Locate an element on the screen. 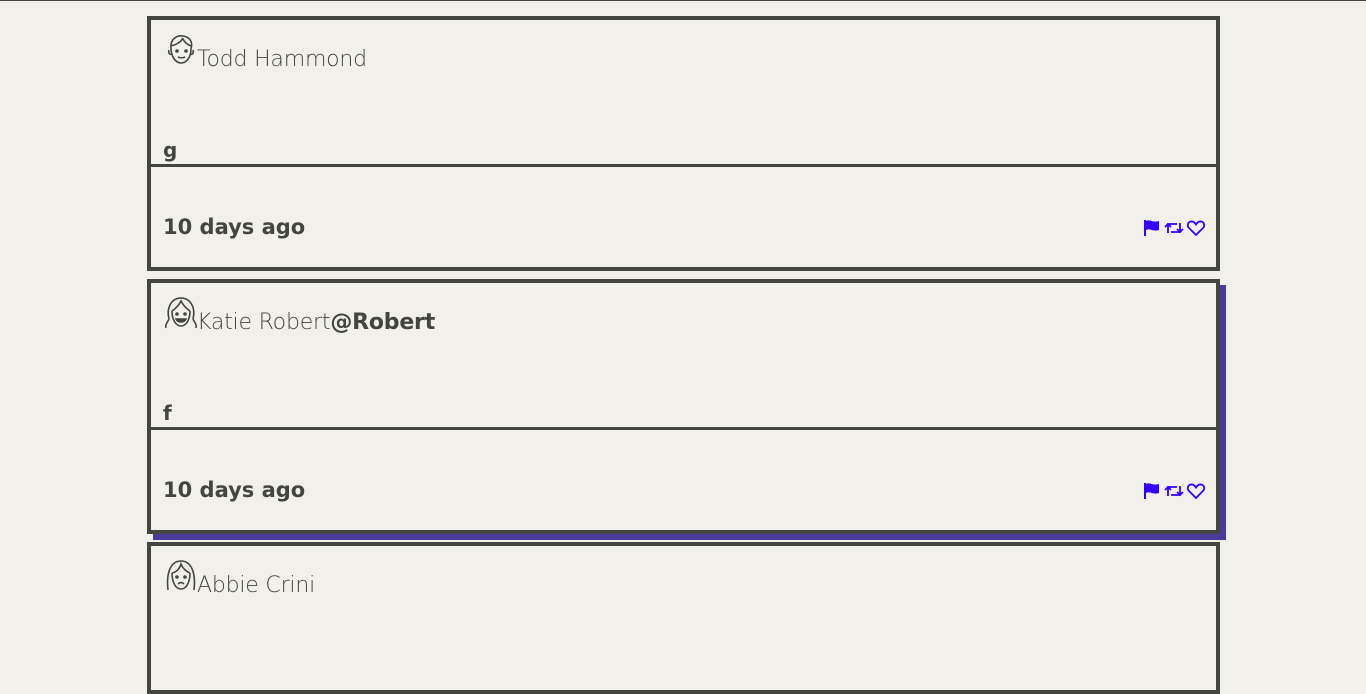 The height and width of the screenshot is (694, 1366). face-woman-icon is located at coordinates (181, 576).